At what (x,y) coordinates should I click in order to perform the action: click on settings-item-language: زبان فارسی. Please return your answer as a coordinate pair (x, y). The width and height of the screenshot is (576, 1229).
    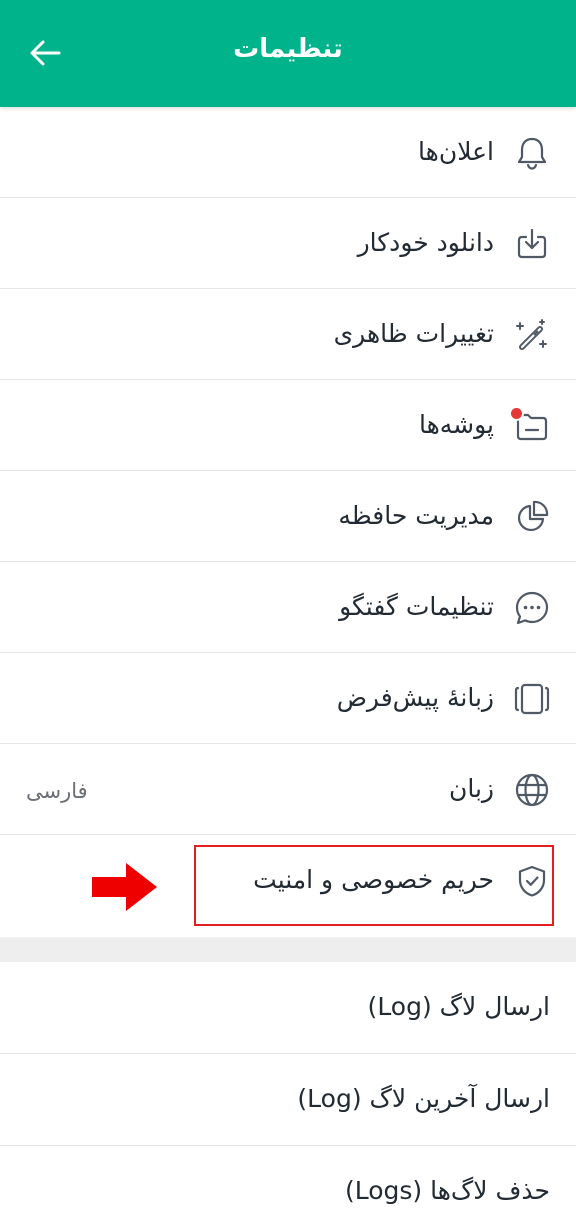
    Looking at the image, I should click on (288, 789).